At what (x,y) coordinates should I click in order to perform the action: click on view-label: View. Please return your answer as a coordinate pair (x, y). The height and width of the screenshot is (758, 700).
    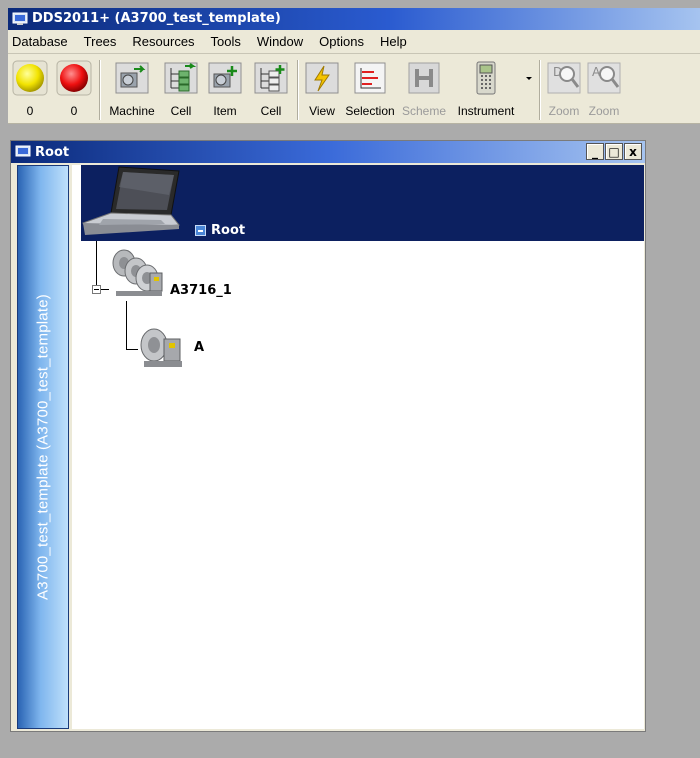
    Looking at the image, I should click on (322, 111).